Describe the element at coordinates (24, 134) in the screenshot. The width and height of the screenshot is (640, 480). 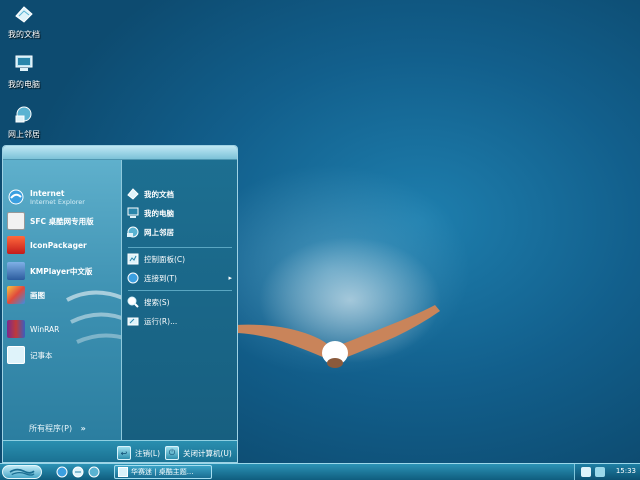
I see `desktop-icon-label: 网上邻居` at that location.